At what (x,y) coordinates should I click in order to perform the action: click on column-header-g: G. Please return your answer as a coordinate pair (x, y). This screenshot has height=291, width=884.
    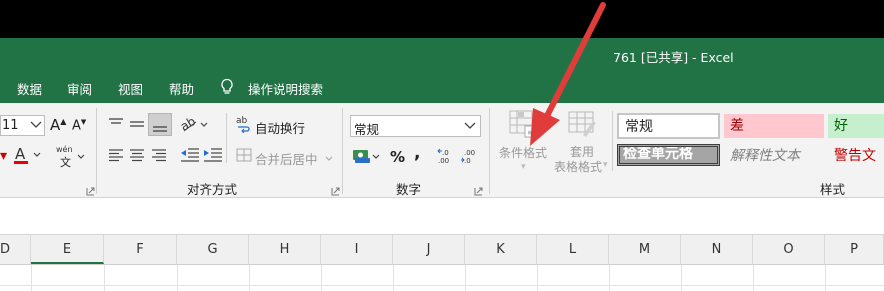
    Looking at the image, I should click on (213, 249).